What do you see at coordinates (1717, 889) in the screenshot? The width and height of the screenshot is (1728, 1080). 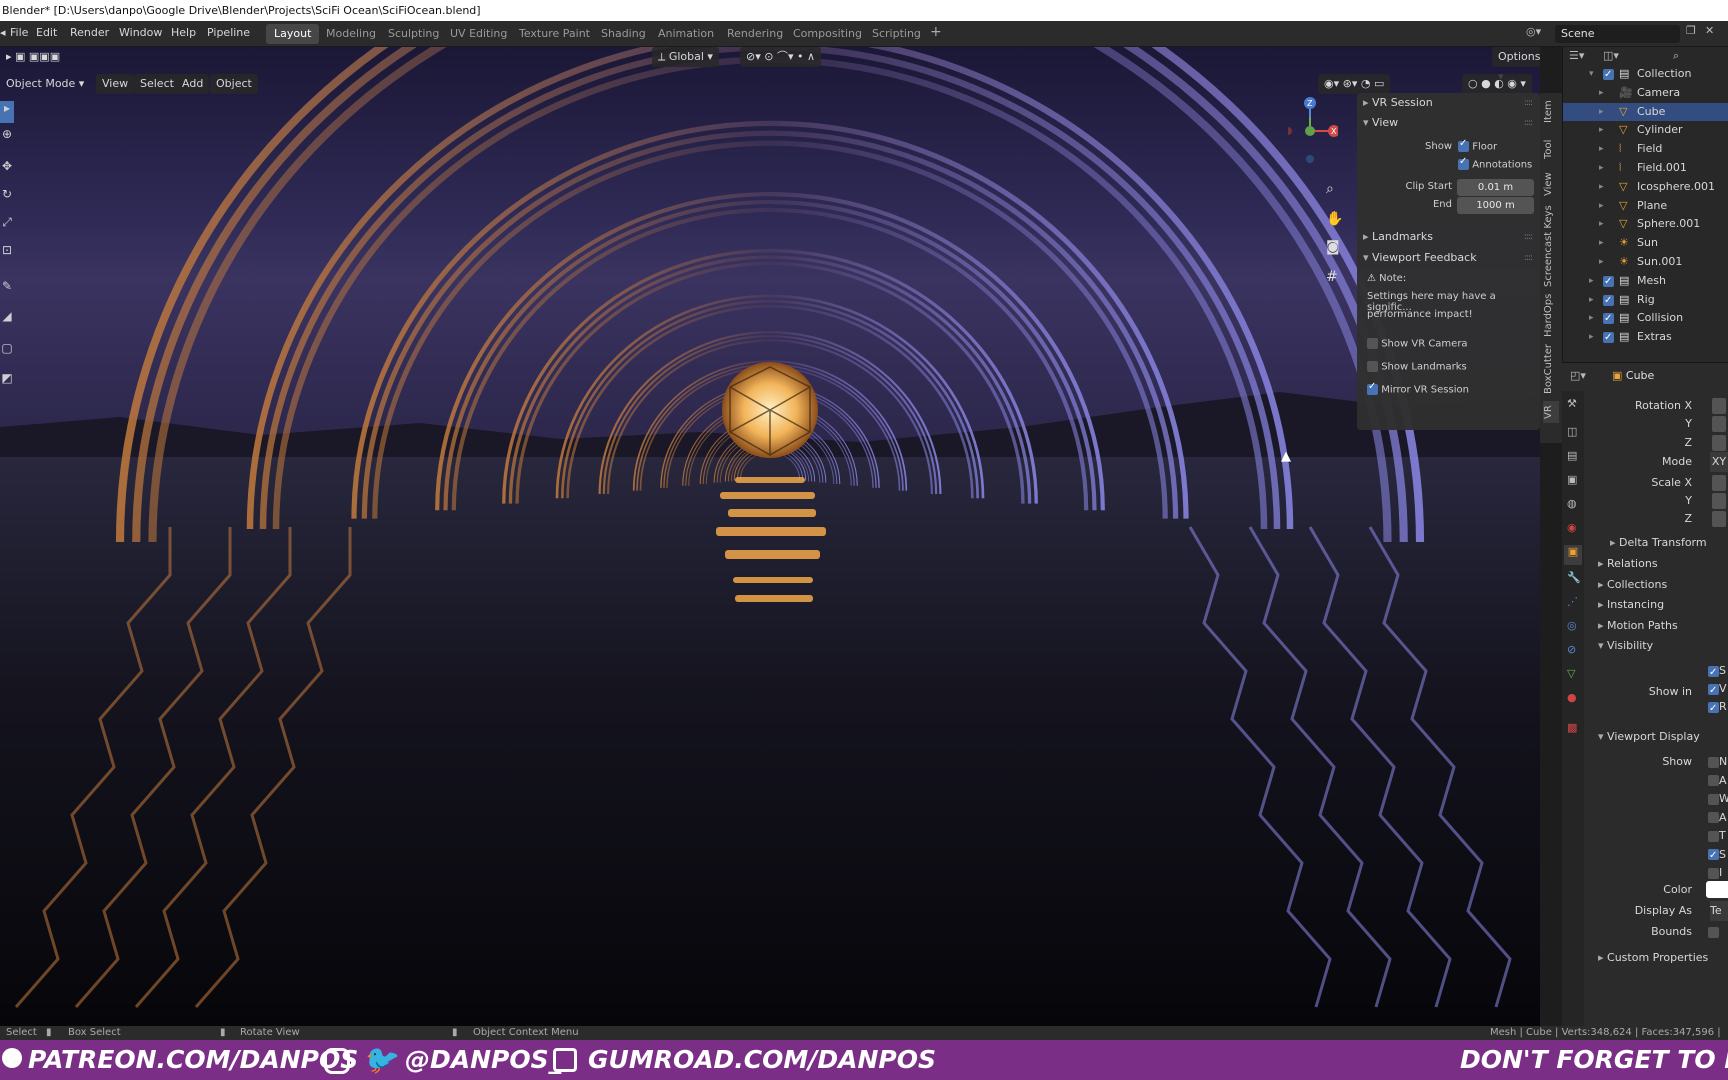 I see `color-swatch` at bounding box center [1717, 889].